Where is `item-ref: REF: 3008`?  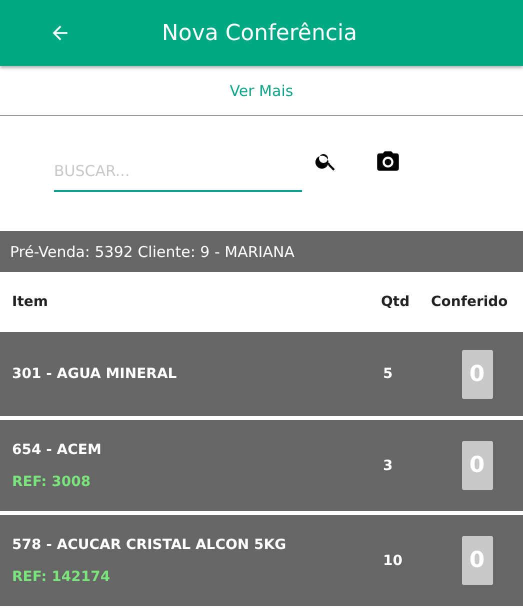 item-ref: REF: 3008 is located at coordinates (52, 482).